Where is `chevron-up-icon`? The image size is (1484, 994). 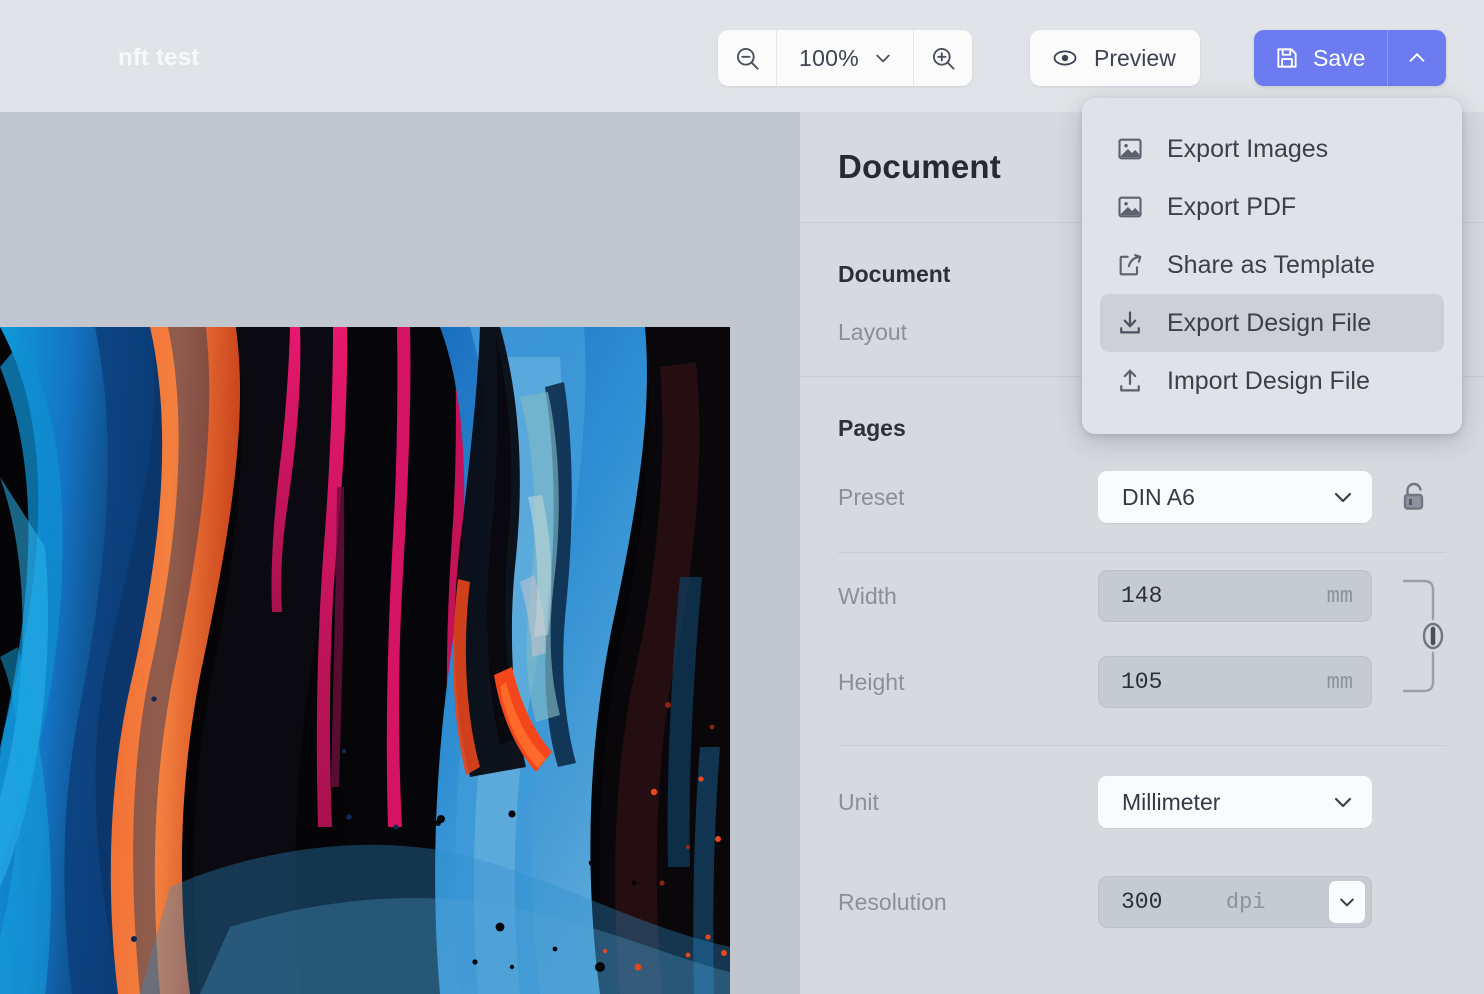 chevron-up-icon is located at coordinates (1417, 58).